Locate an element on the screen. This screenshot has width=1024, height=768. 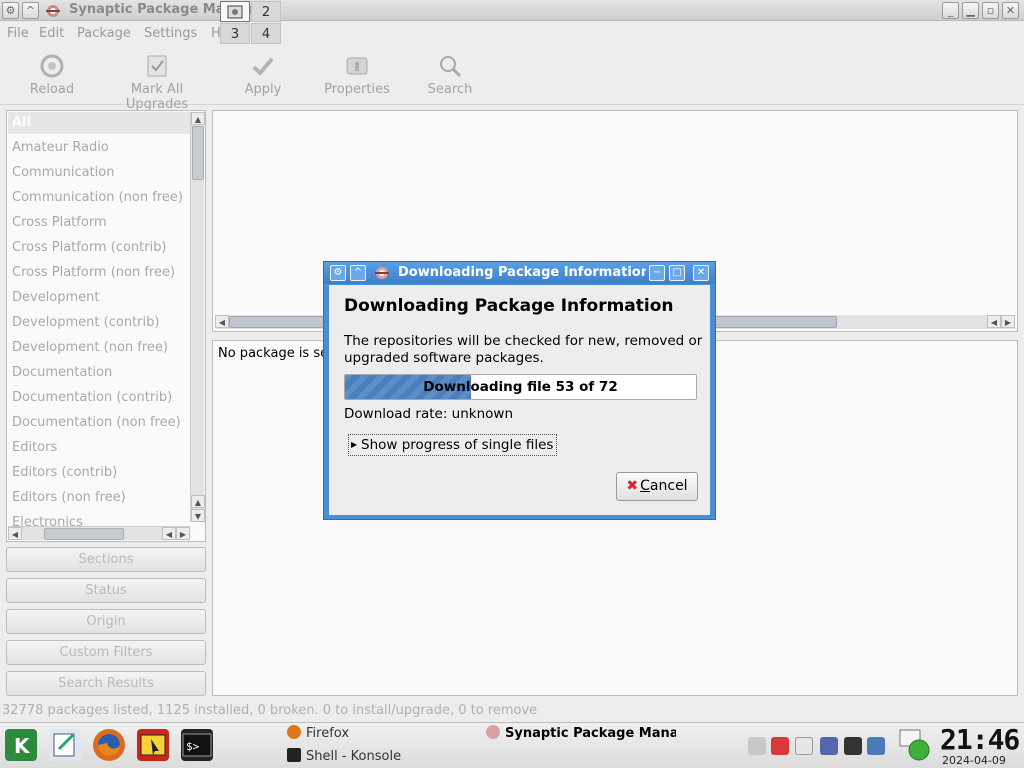
mark-all-upgrades-button: Mark All Upgrades is located at coordinates (157, 82).